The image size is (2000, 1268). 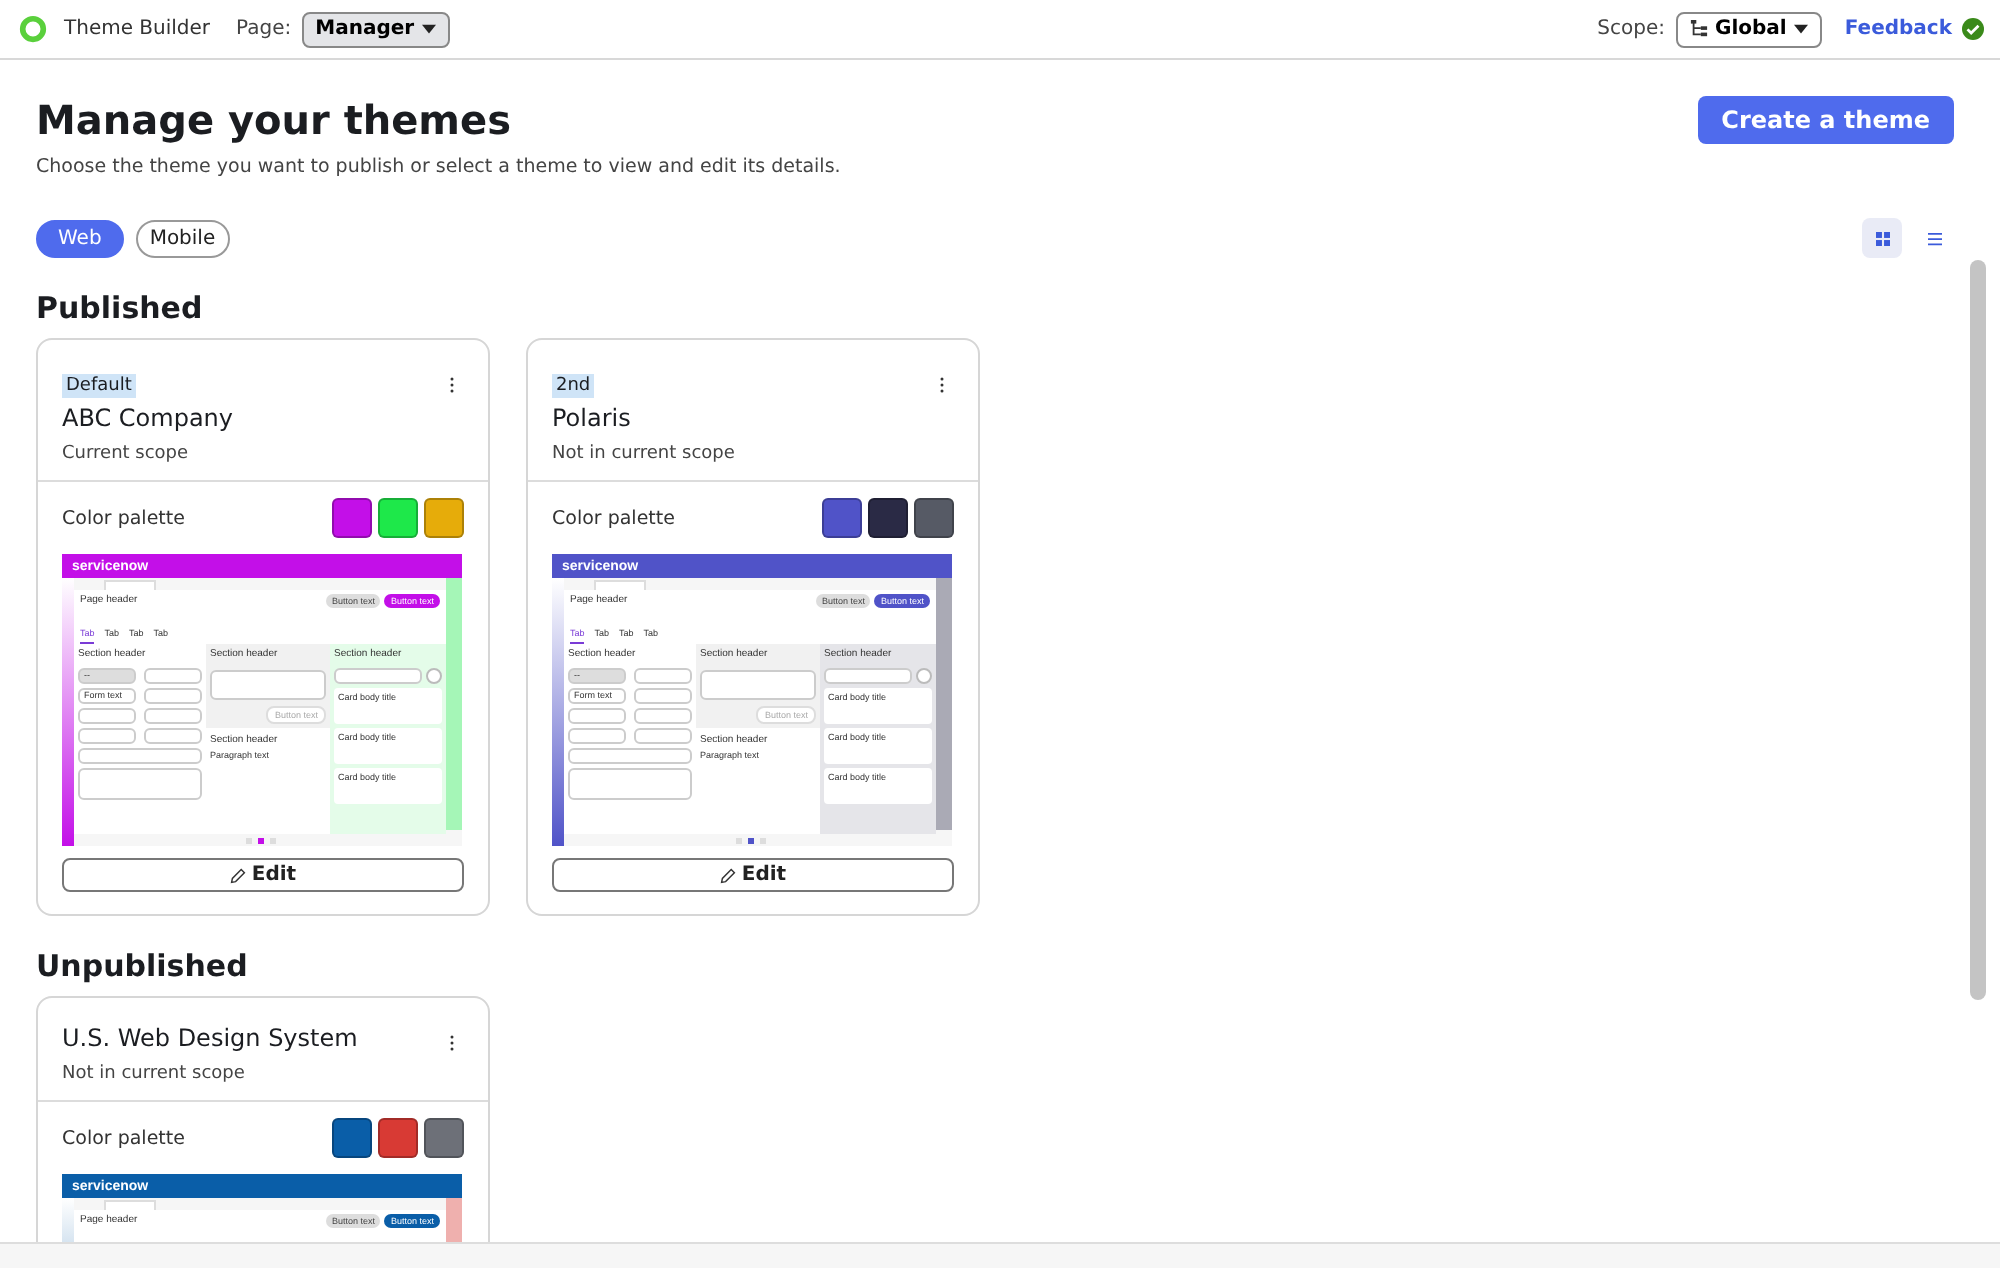 I want to click on grid-view-button, so click(x=1882, y=238).